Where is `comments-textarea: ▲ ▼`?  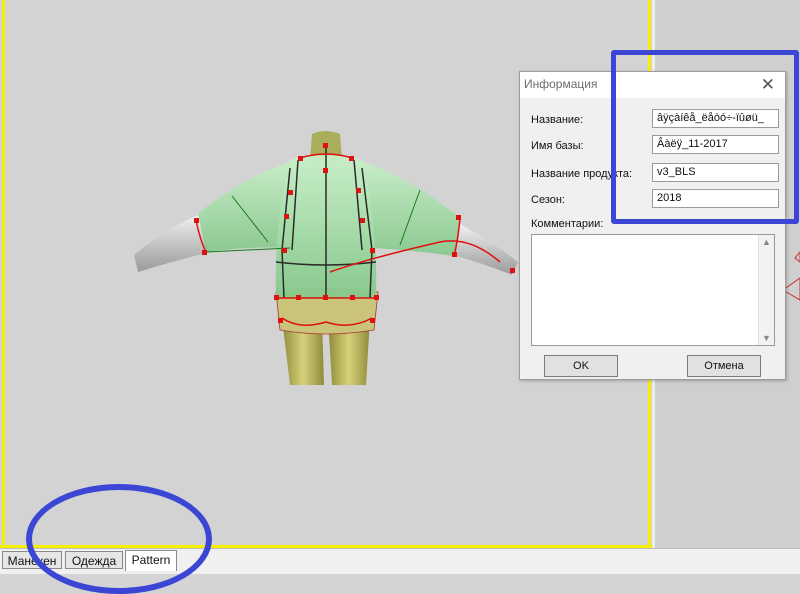 comments-textarea: ▲ ▼ is located at coordinates (653, 290).